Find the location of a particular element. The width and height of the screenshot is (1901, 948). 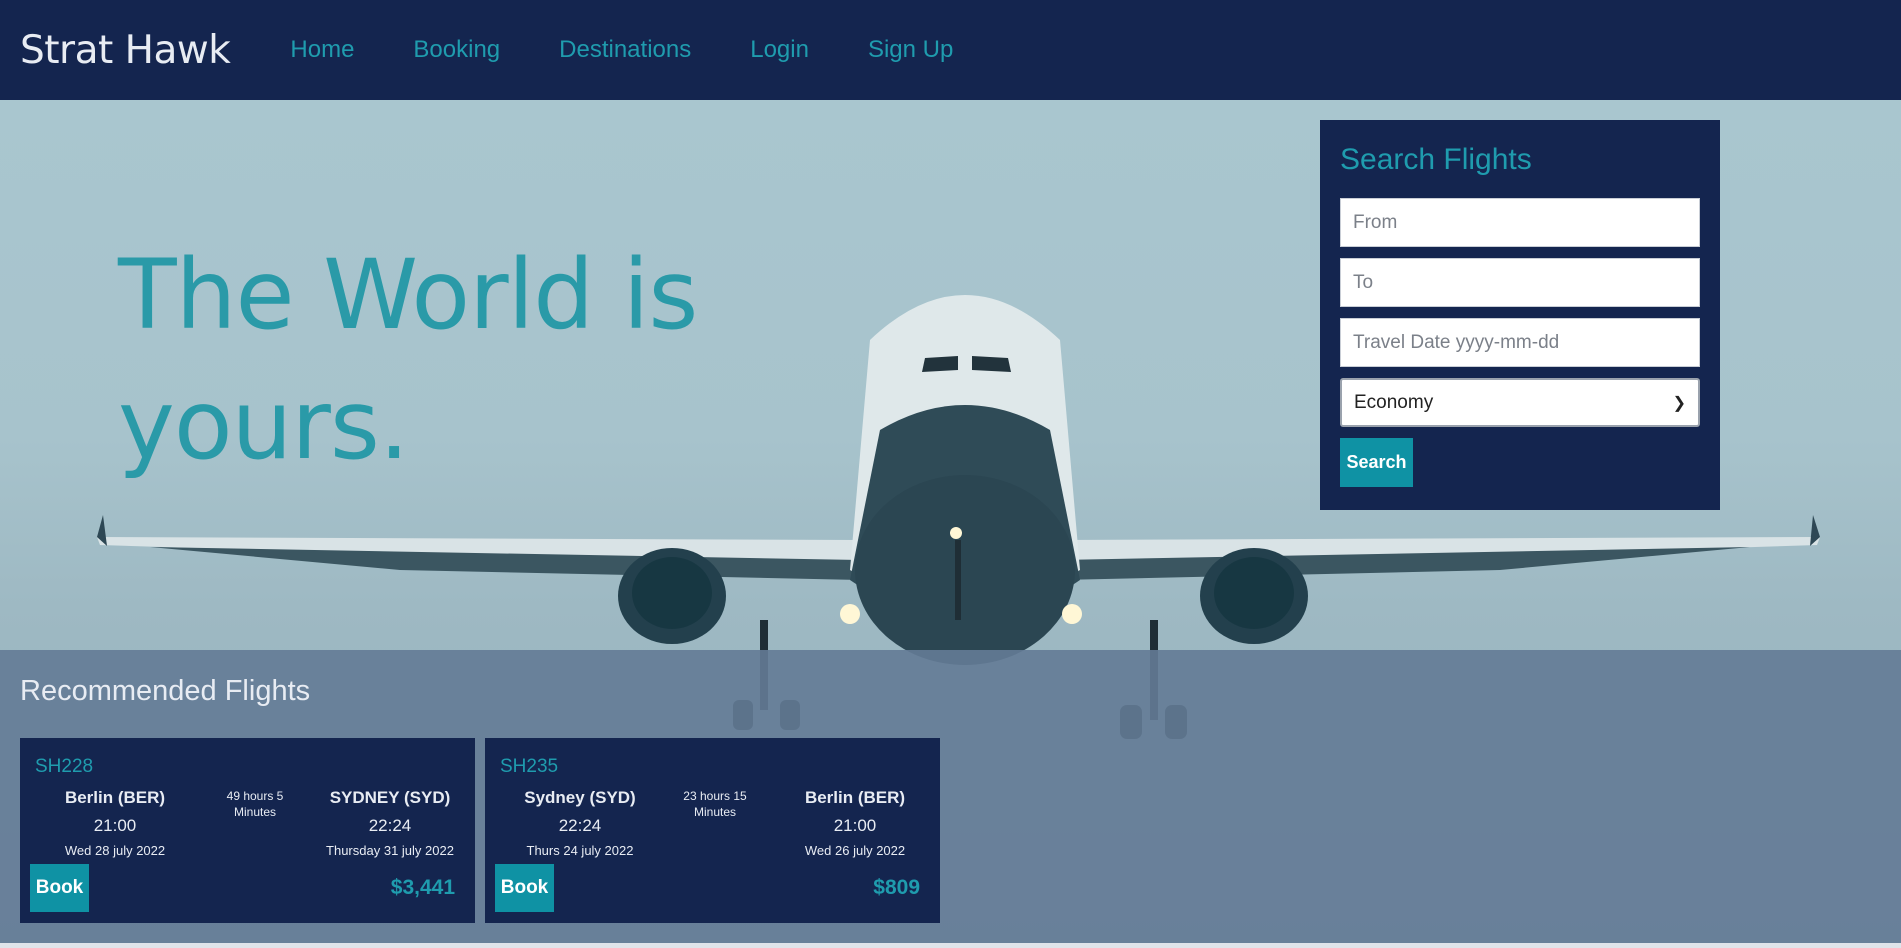

hero-headline: The World is yours. is located at coordinates (418, 360).